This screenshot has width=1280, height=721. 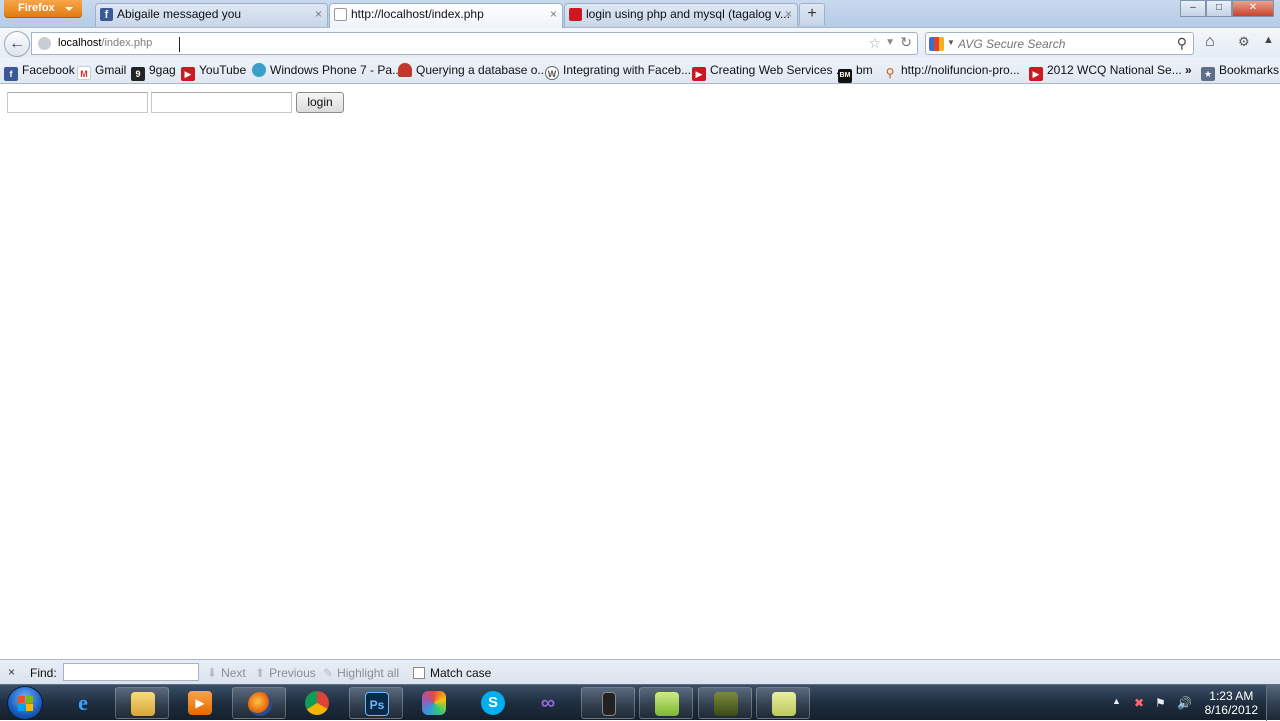 What do you see at coordinates (223, 70) in the screenshot?
I see `bookmark-label: YouTube` at bounding box center [223, 70].